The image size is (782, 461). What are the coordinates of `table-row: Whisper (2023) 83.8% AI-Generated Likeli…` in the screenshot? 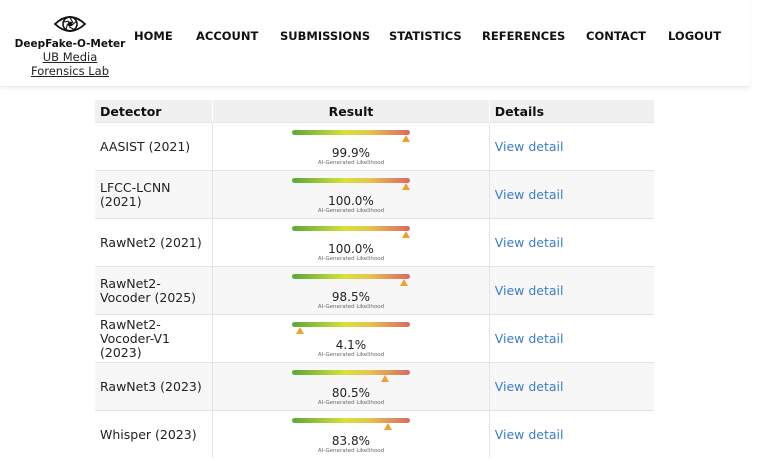 It's located at (374, 434).